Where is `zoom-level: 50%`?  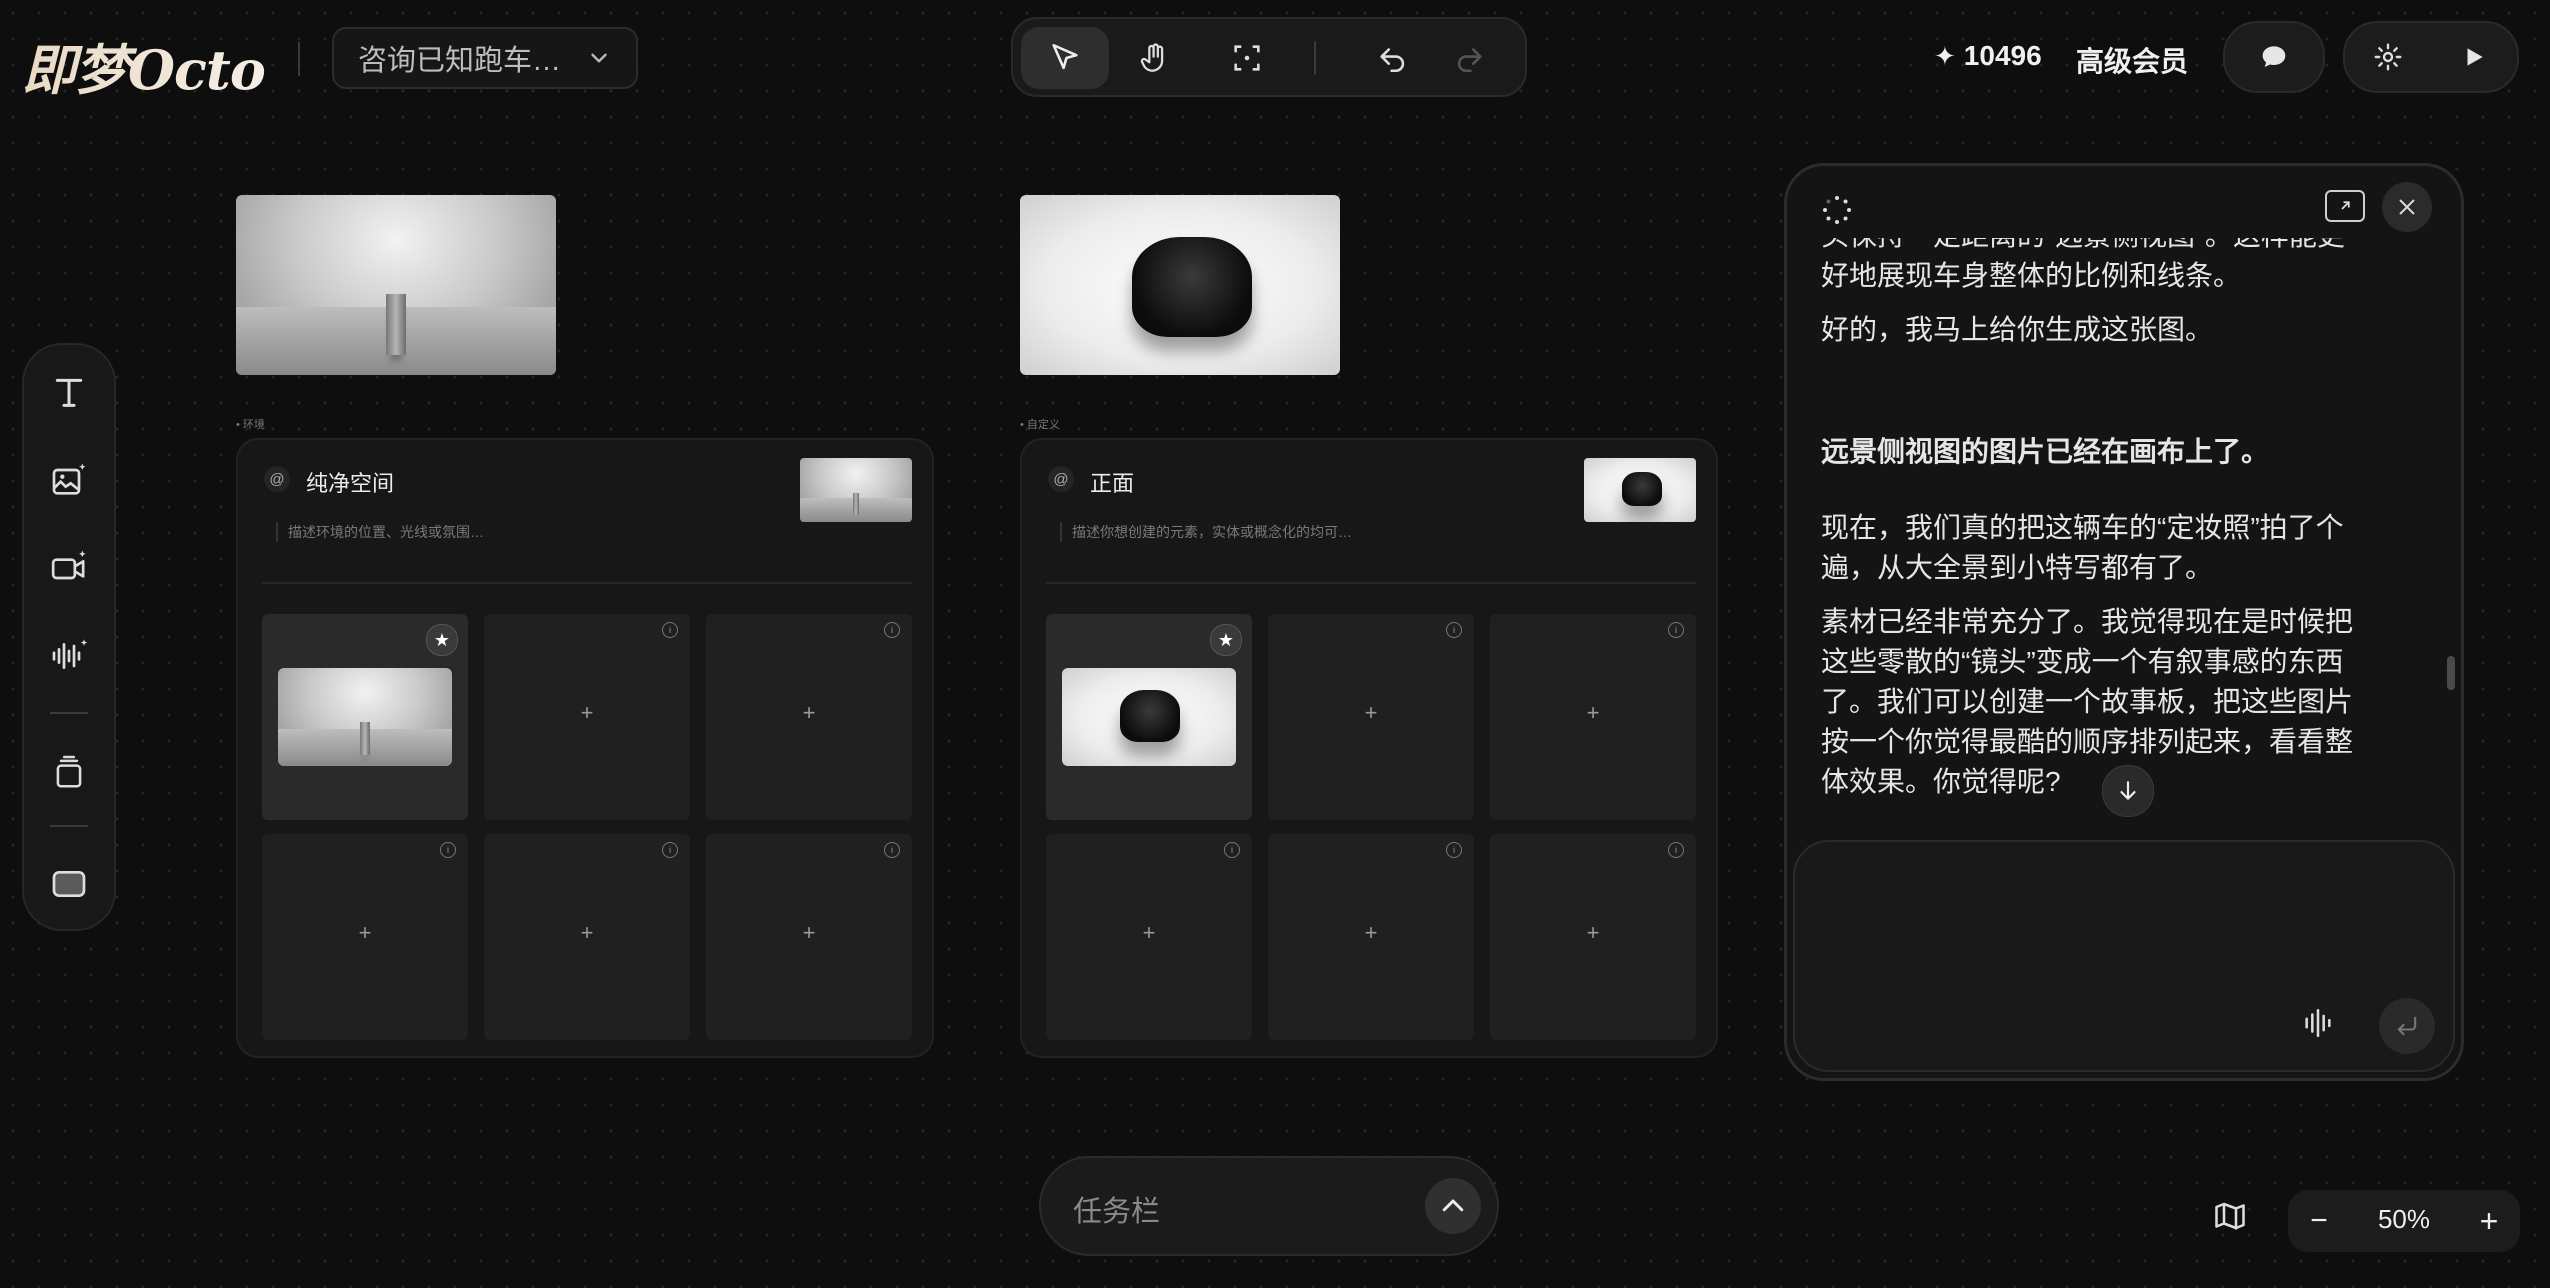 zoom-level: 50% is located at coordinates (2404, 1219).